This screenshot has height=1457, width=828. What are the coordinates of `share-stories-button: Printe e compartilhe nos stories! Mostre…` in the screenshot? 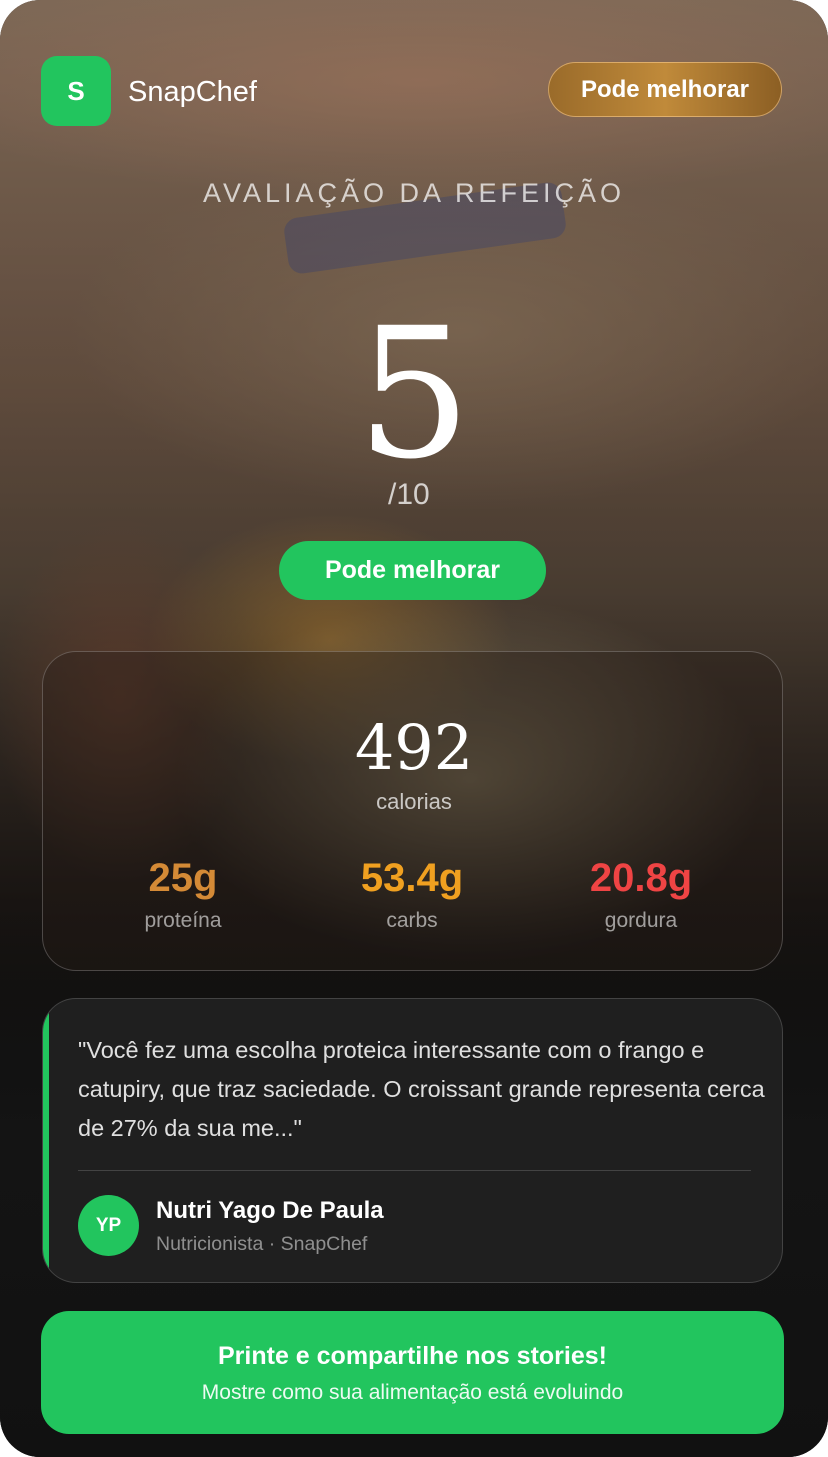 It's located at (412, 1372).